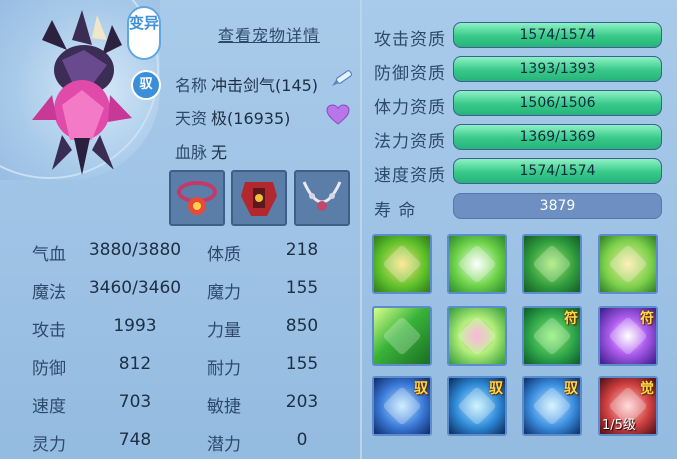  I want to click on boot-icon, so click(628, 264).